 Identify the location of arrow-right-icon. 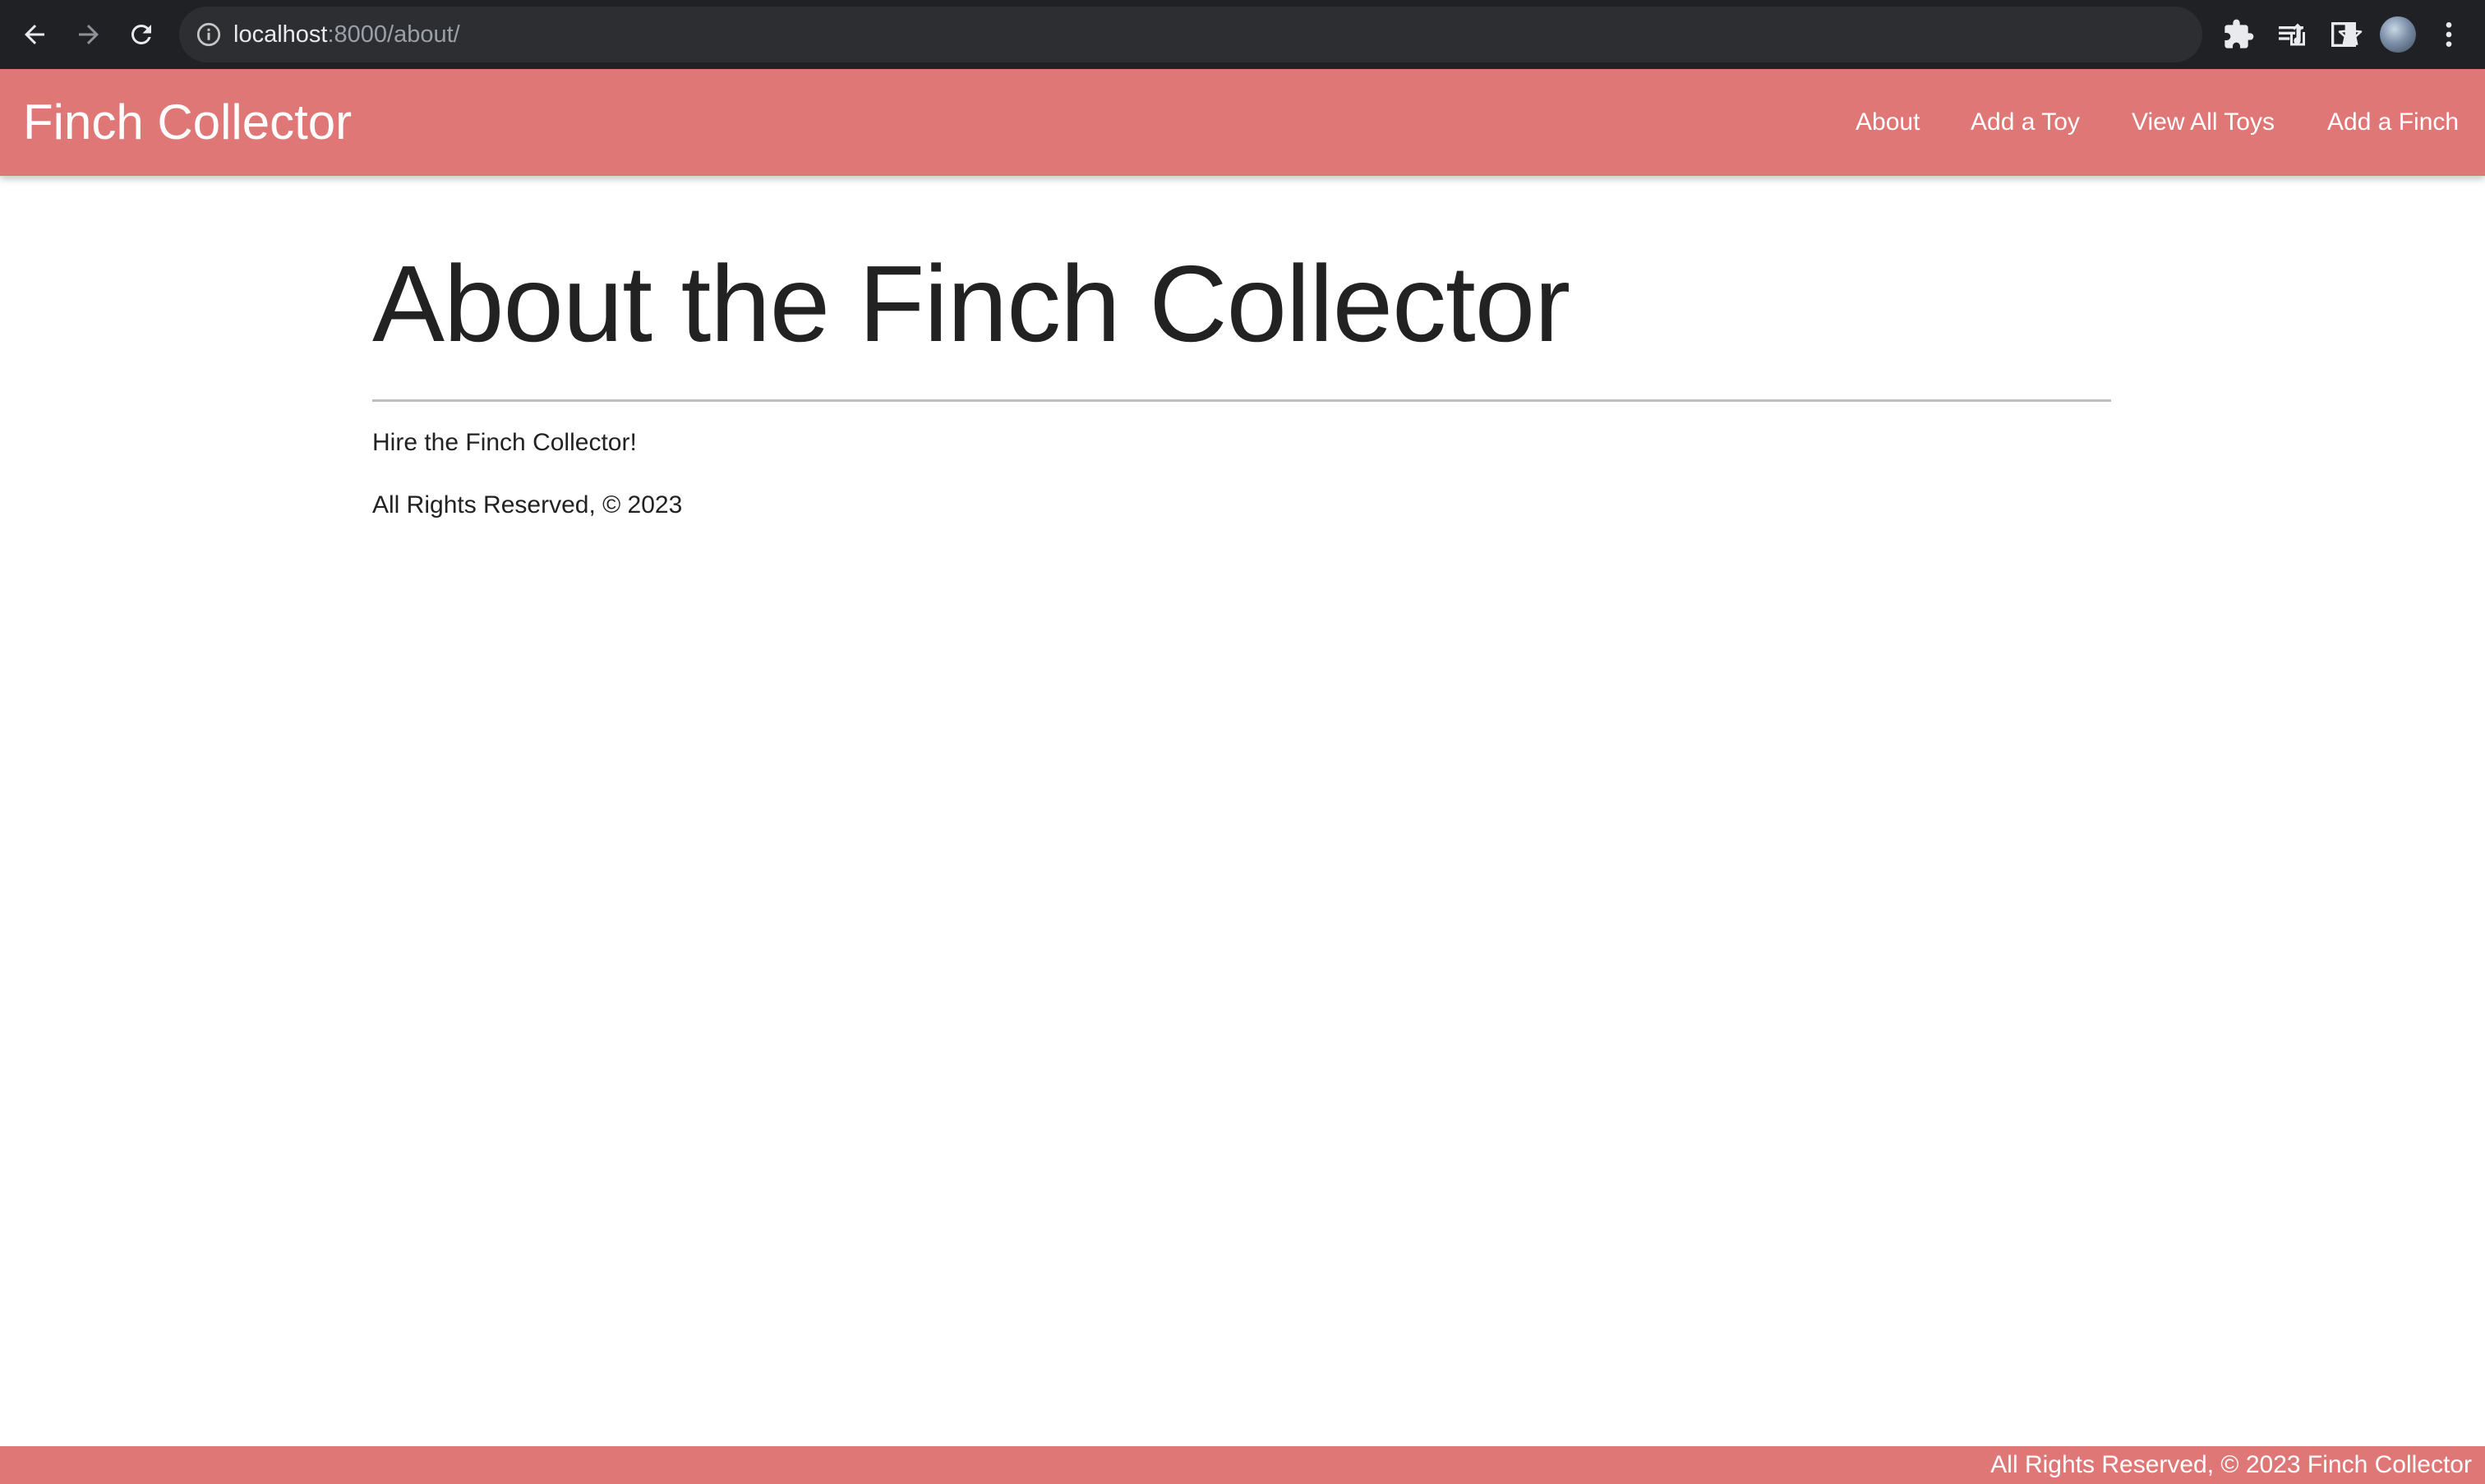
(89, 34).